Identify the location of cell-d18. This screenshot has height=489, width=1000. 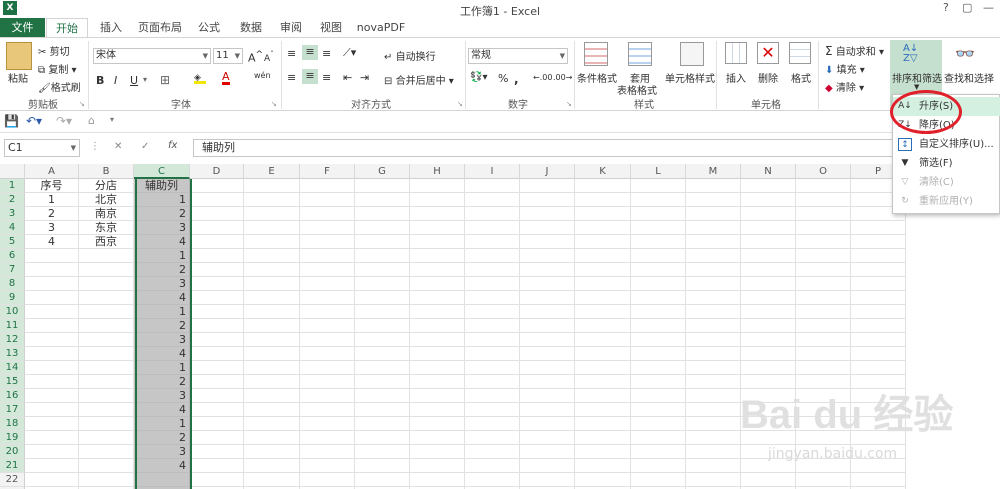
(217, 424).